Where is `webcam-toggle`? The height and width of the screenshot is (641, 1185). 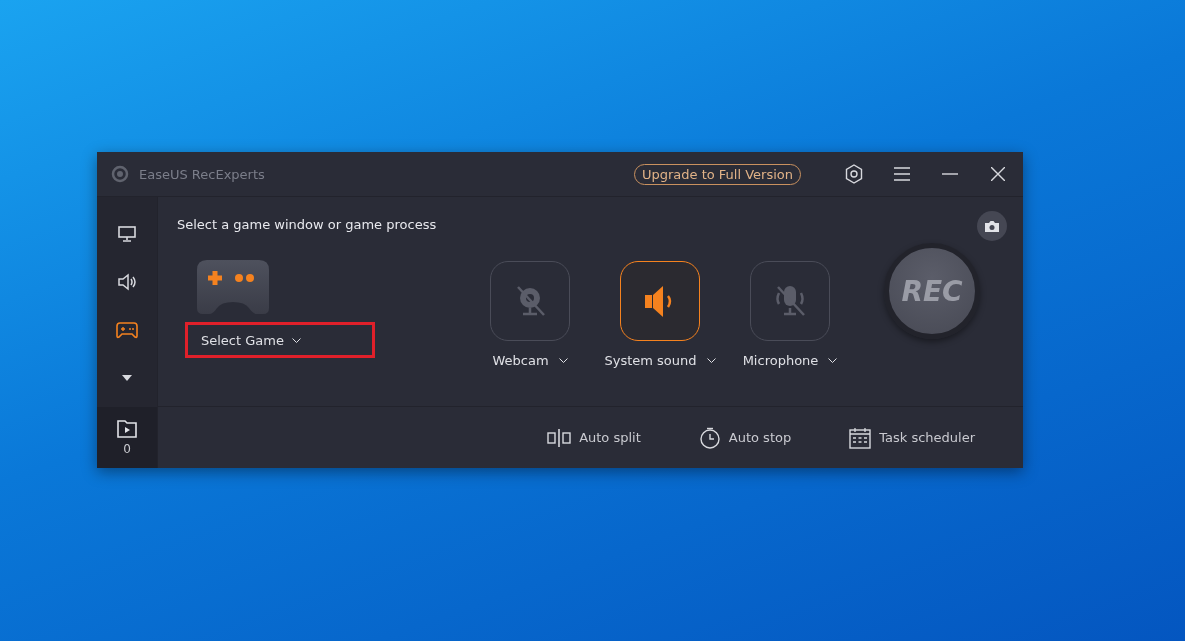
webcam-toggle is located at coordinates (530, 301).